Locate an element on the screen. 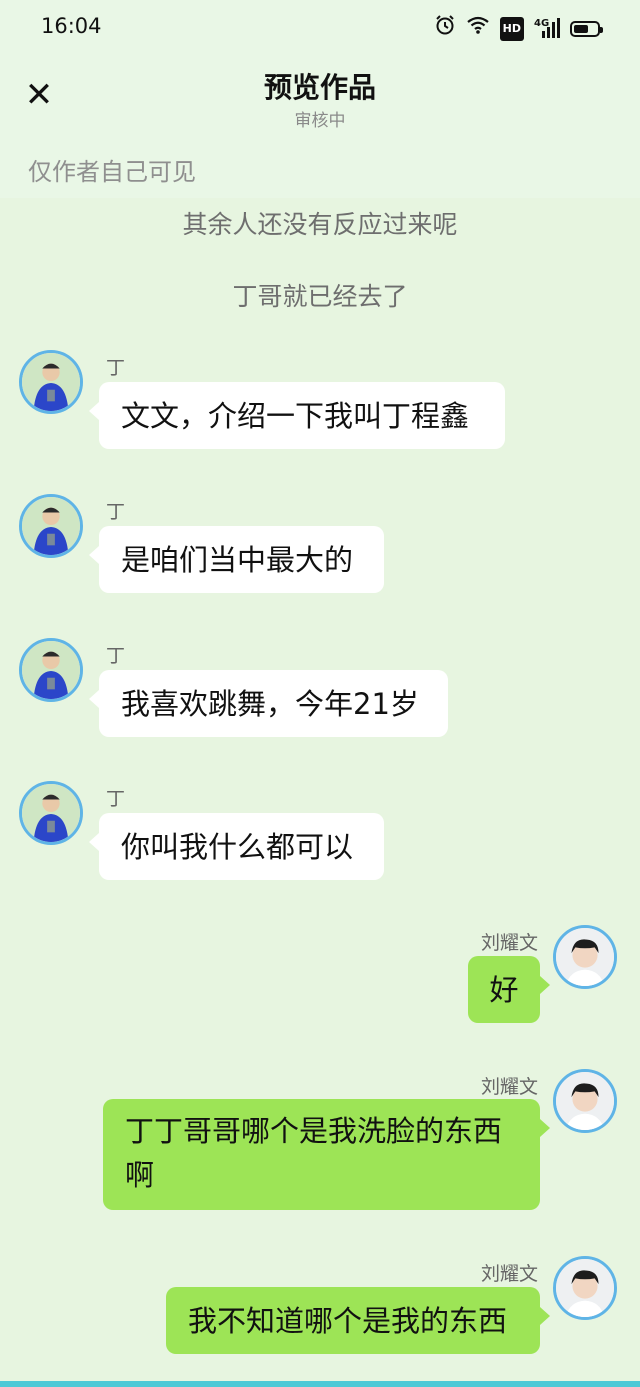 The height and width of the screenshot is (1387, 640). alarm-icon is located at coordinates (445, 28).